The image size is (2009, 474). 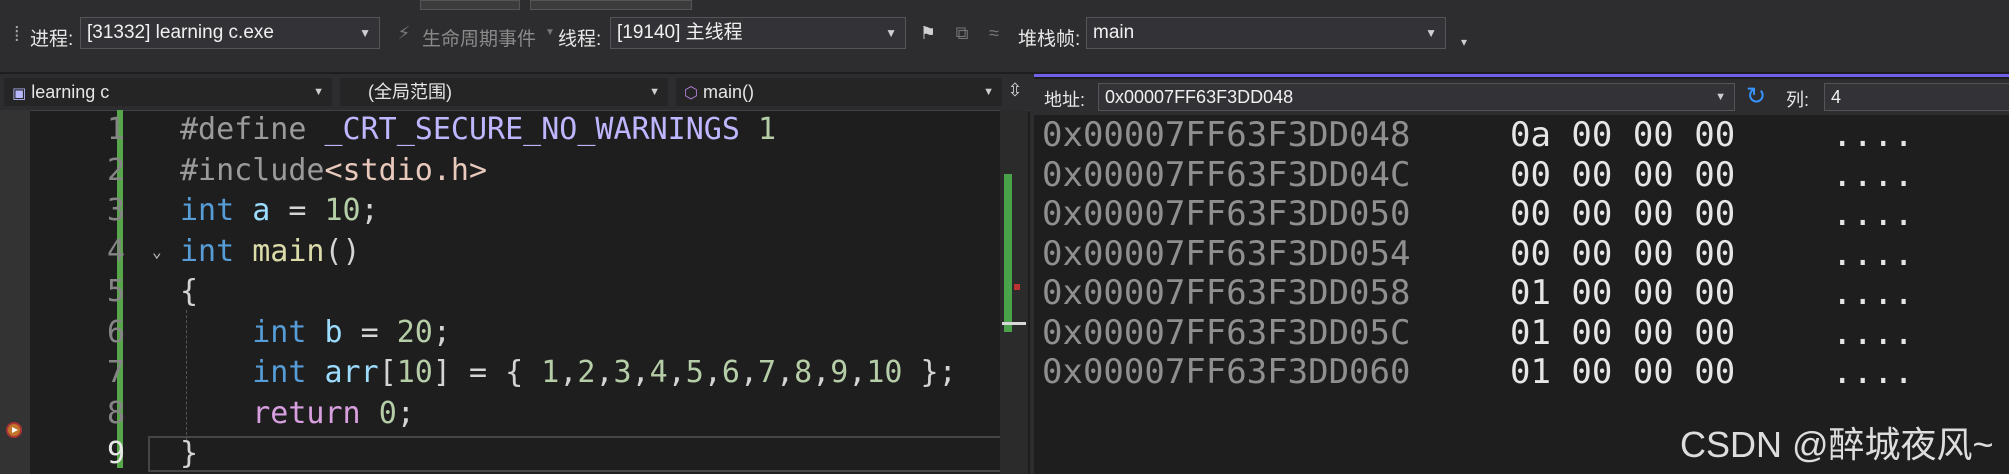 What do you see at coordinates (279, 211) in the screenshot?
I see `code-text: int a = 10;` at bounding box center [279, 211].